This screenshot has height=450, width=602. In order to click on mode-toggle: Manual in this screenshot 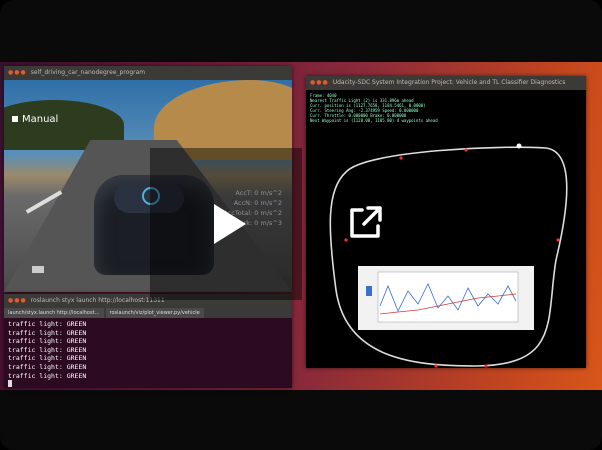, I will do `click(35, 119)`.